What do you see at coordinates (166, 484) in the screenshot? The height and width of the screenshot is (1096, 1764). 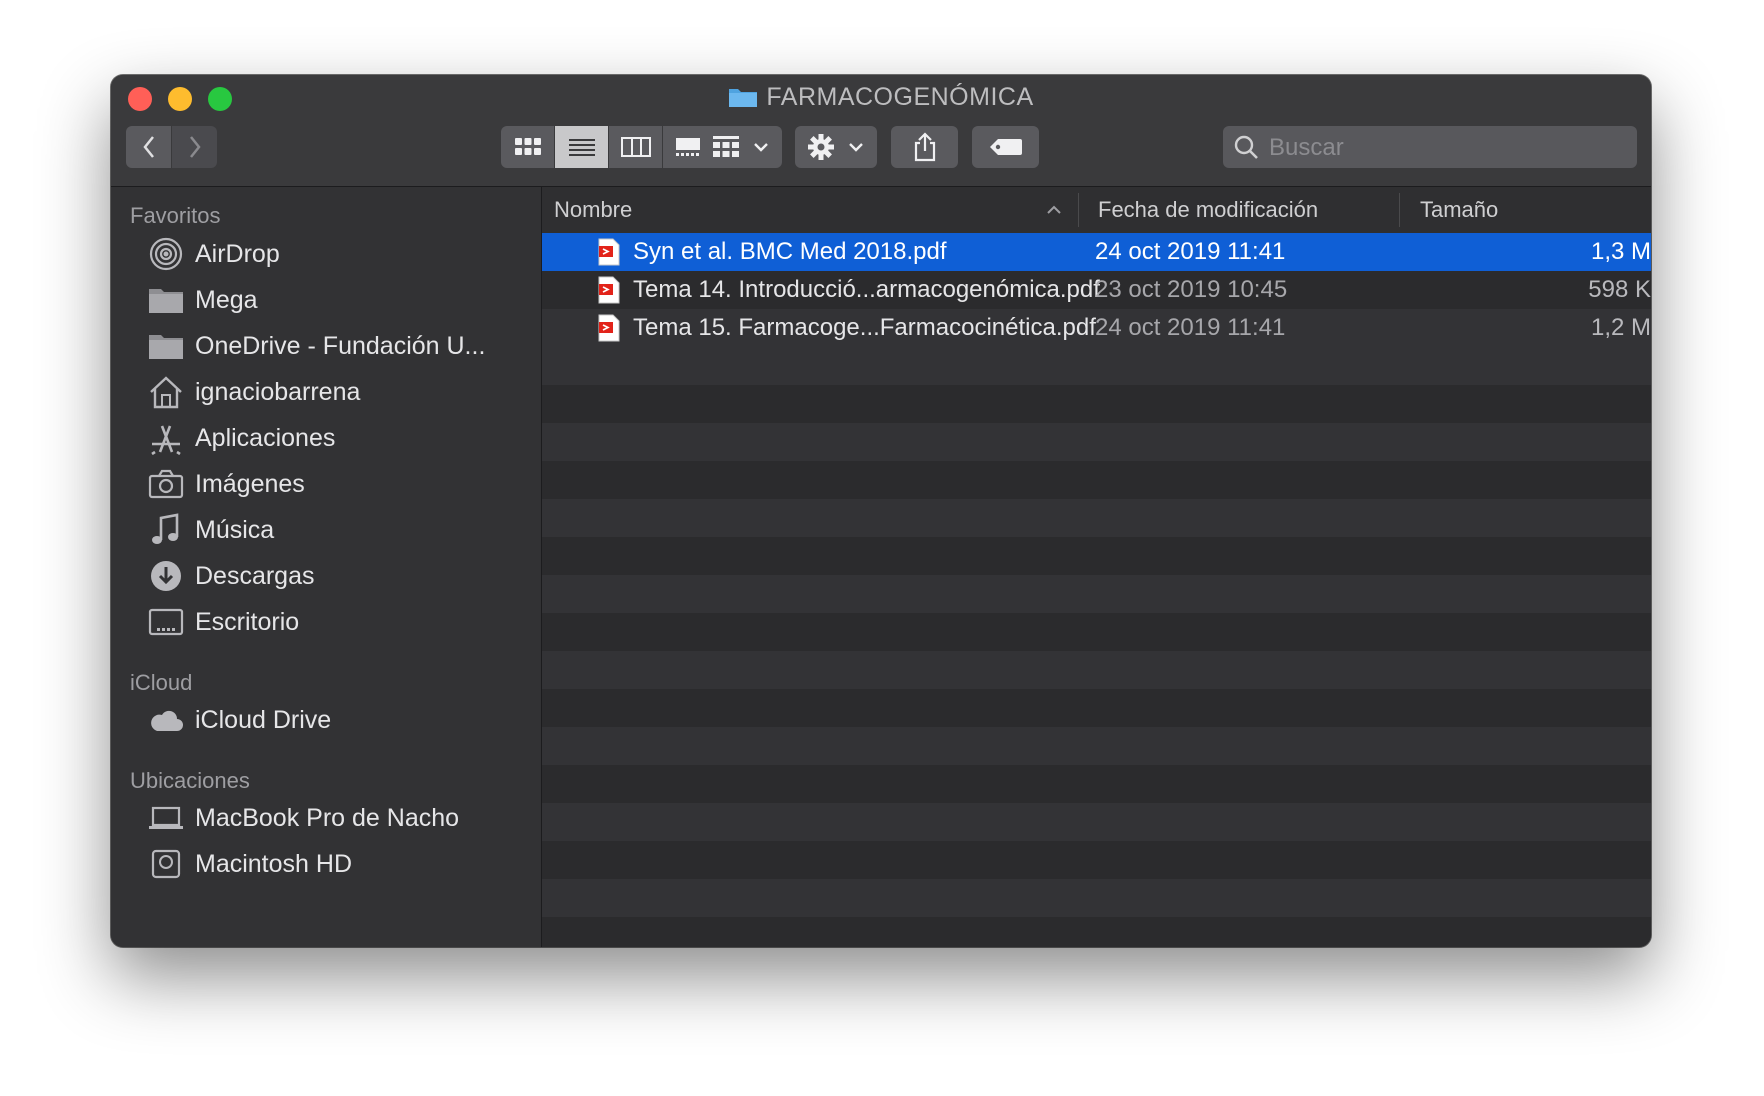 I see `camera-icon` at bounding box center [166, 484].